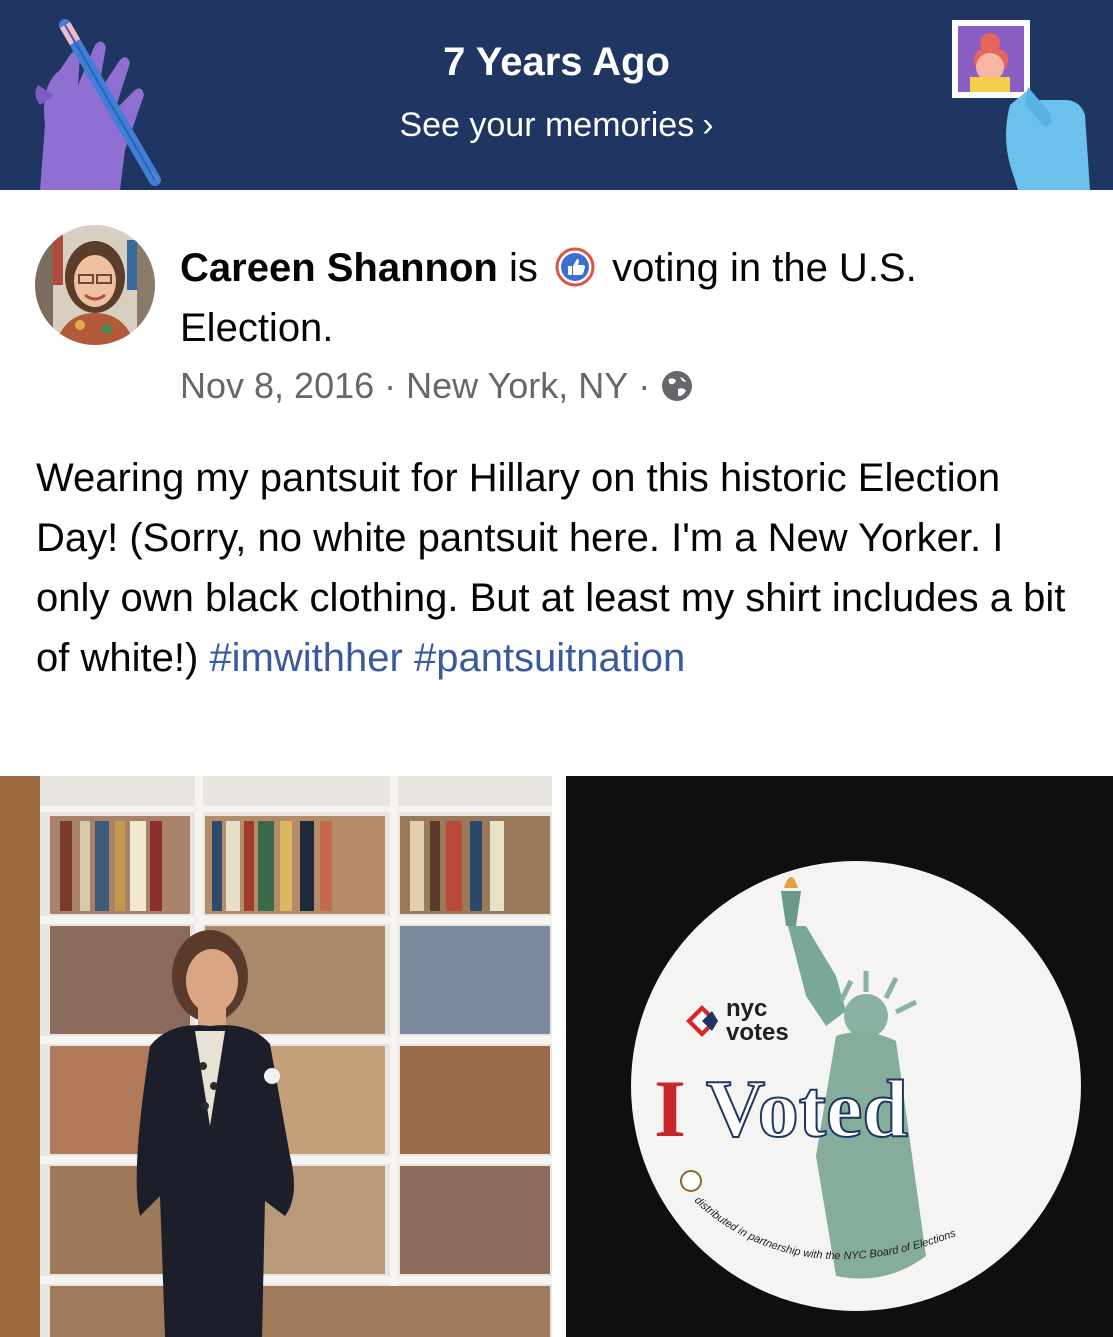  I want to click on globe-icon, so click(677, 386).